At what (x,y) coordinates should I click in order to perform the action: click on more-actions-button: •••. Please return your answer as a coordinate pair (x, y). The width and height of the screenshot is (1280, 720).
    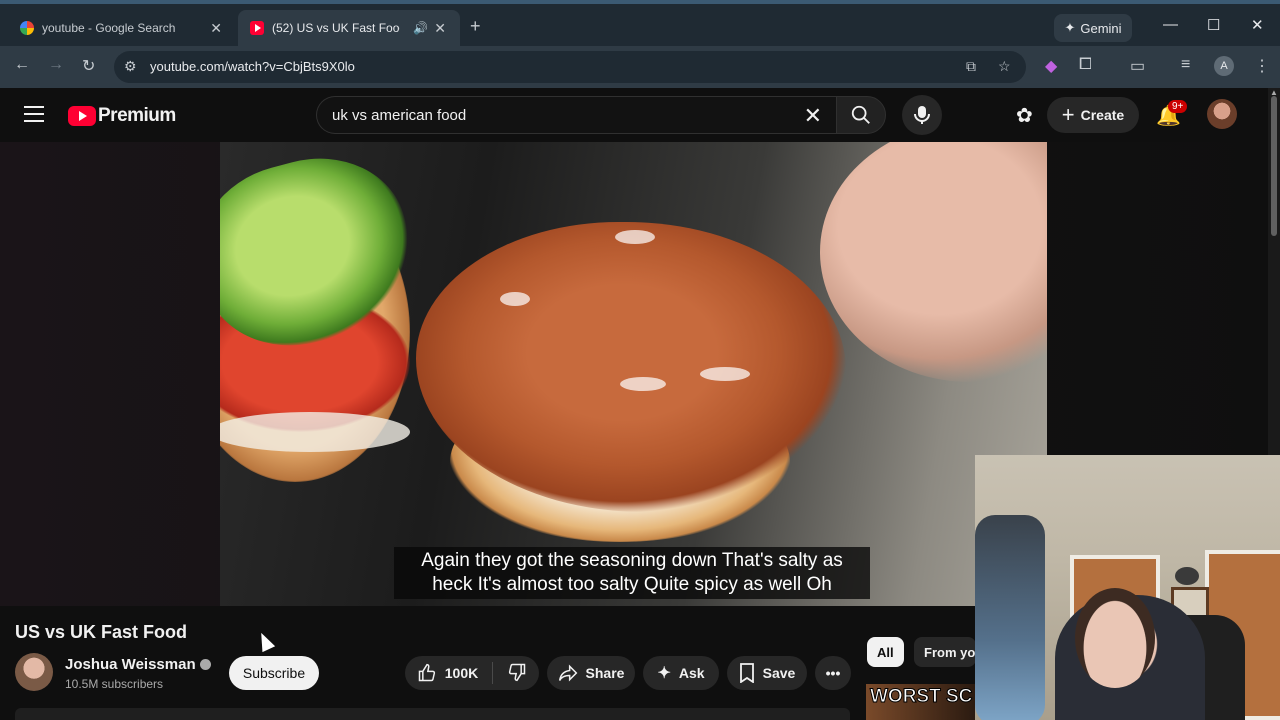
    Looking at the image, I should click on (833, 673).